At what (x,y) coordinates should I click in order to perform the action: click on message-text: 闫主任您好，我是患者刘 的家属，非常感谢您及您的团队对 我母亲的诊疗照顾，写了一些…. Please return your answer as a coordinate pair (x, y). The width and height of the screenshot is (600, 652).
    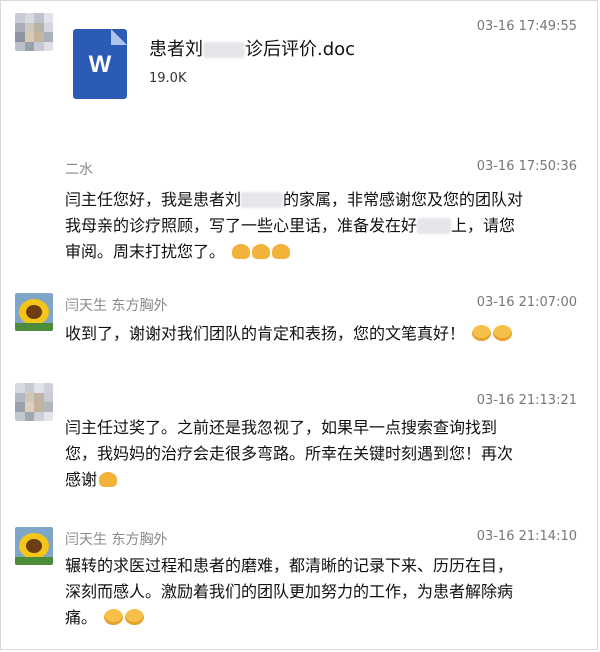
    Looking at the image, I should click on (294, 225).